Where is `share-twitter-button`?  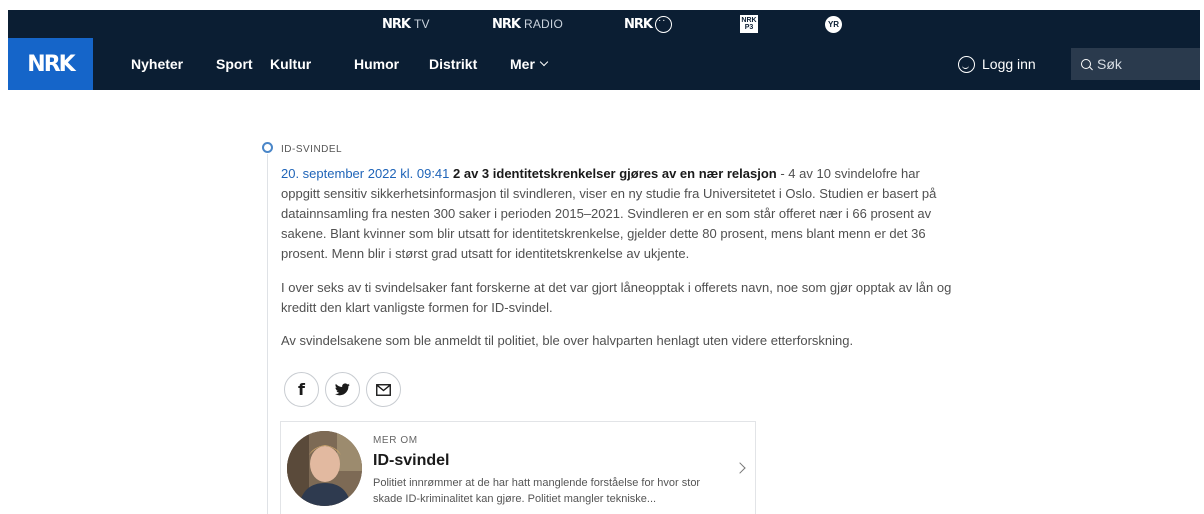 share-twitter-button is located at coordinates (342, 389).